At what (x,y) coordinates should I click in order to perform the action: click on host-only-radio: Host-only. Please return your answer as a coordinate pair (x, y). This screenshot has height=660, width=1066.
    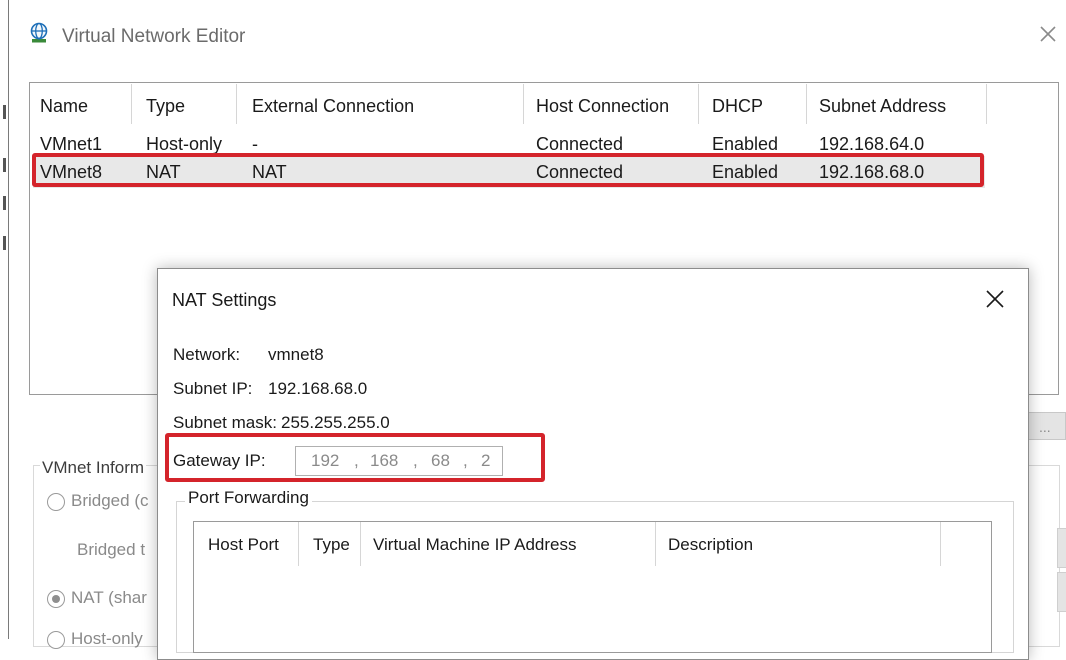
    Looking at the image, I should click on (102, 640).